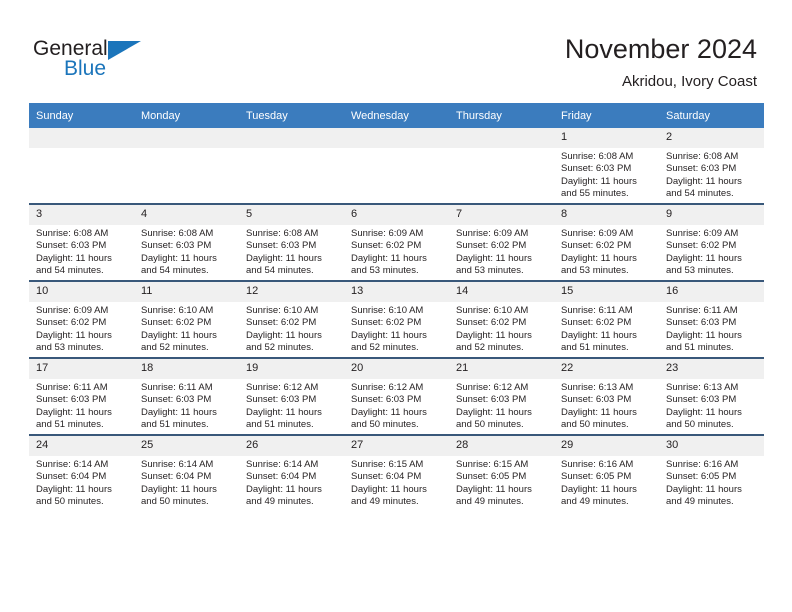 Image resolution: width=792 pixels, height=612 pixels. What do you see at coordinates (186, 292) in the screenshot?
I see `day-number: 11` at bounding box center [186, 292].